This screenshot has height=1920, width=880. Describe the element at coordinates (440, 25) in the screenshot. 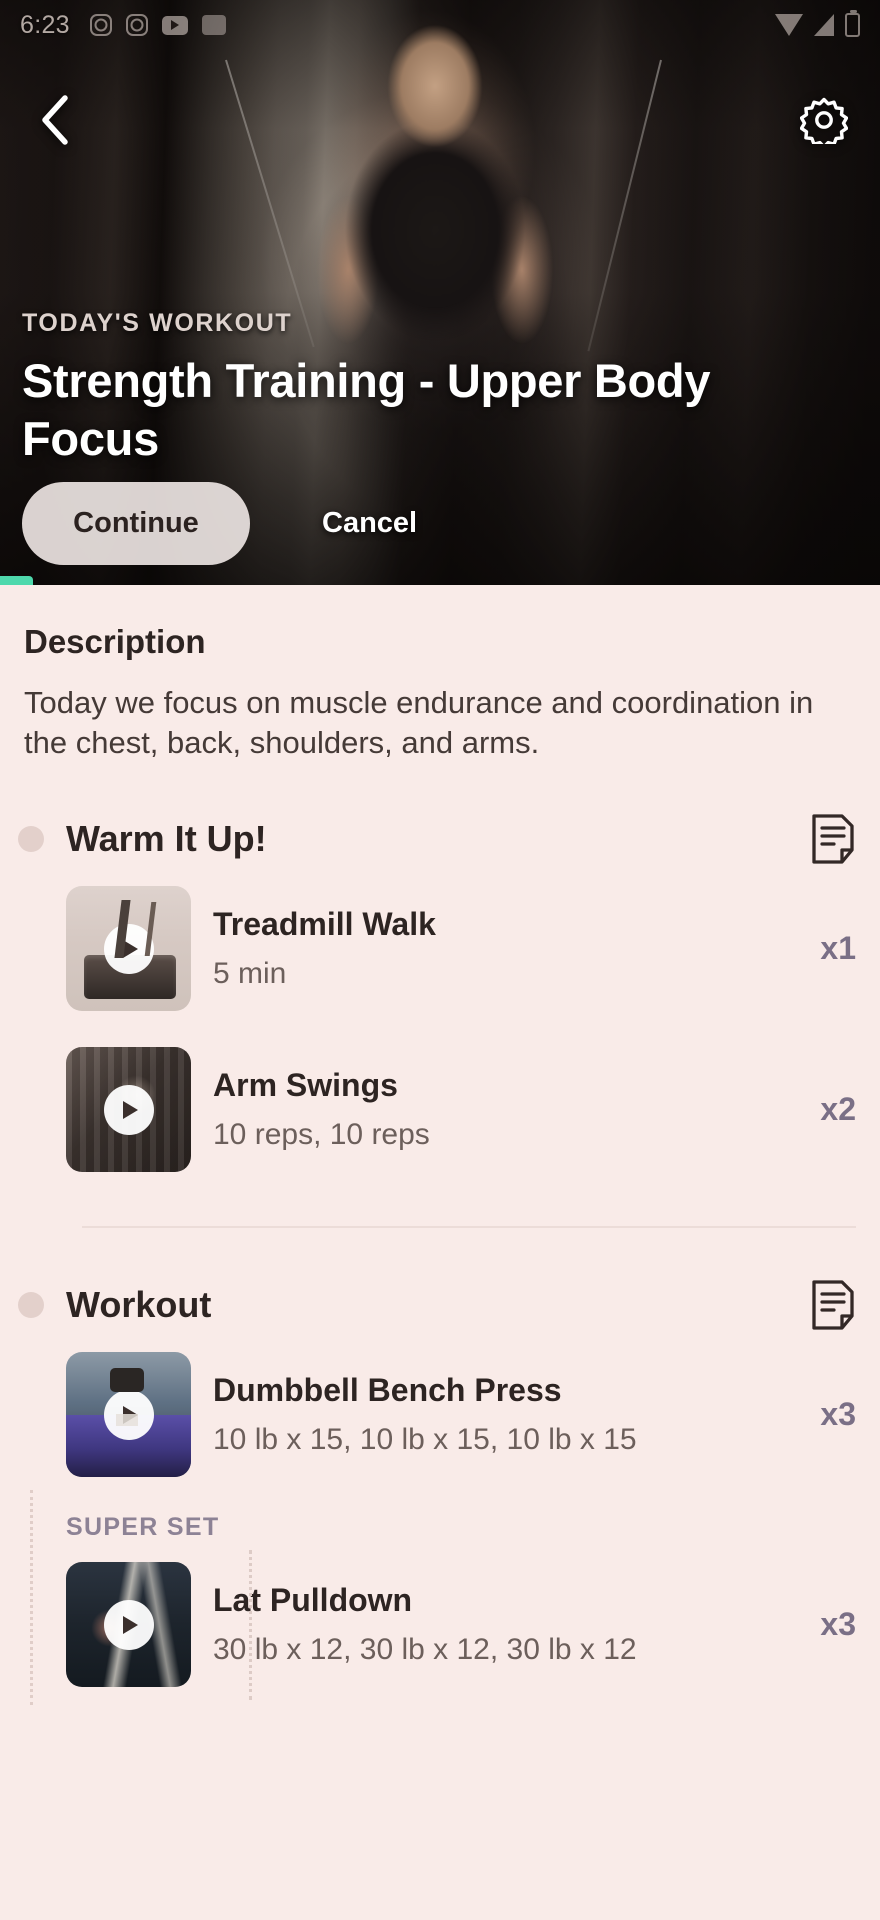

I see `status-bar: 6:23` at that location.